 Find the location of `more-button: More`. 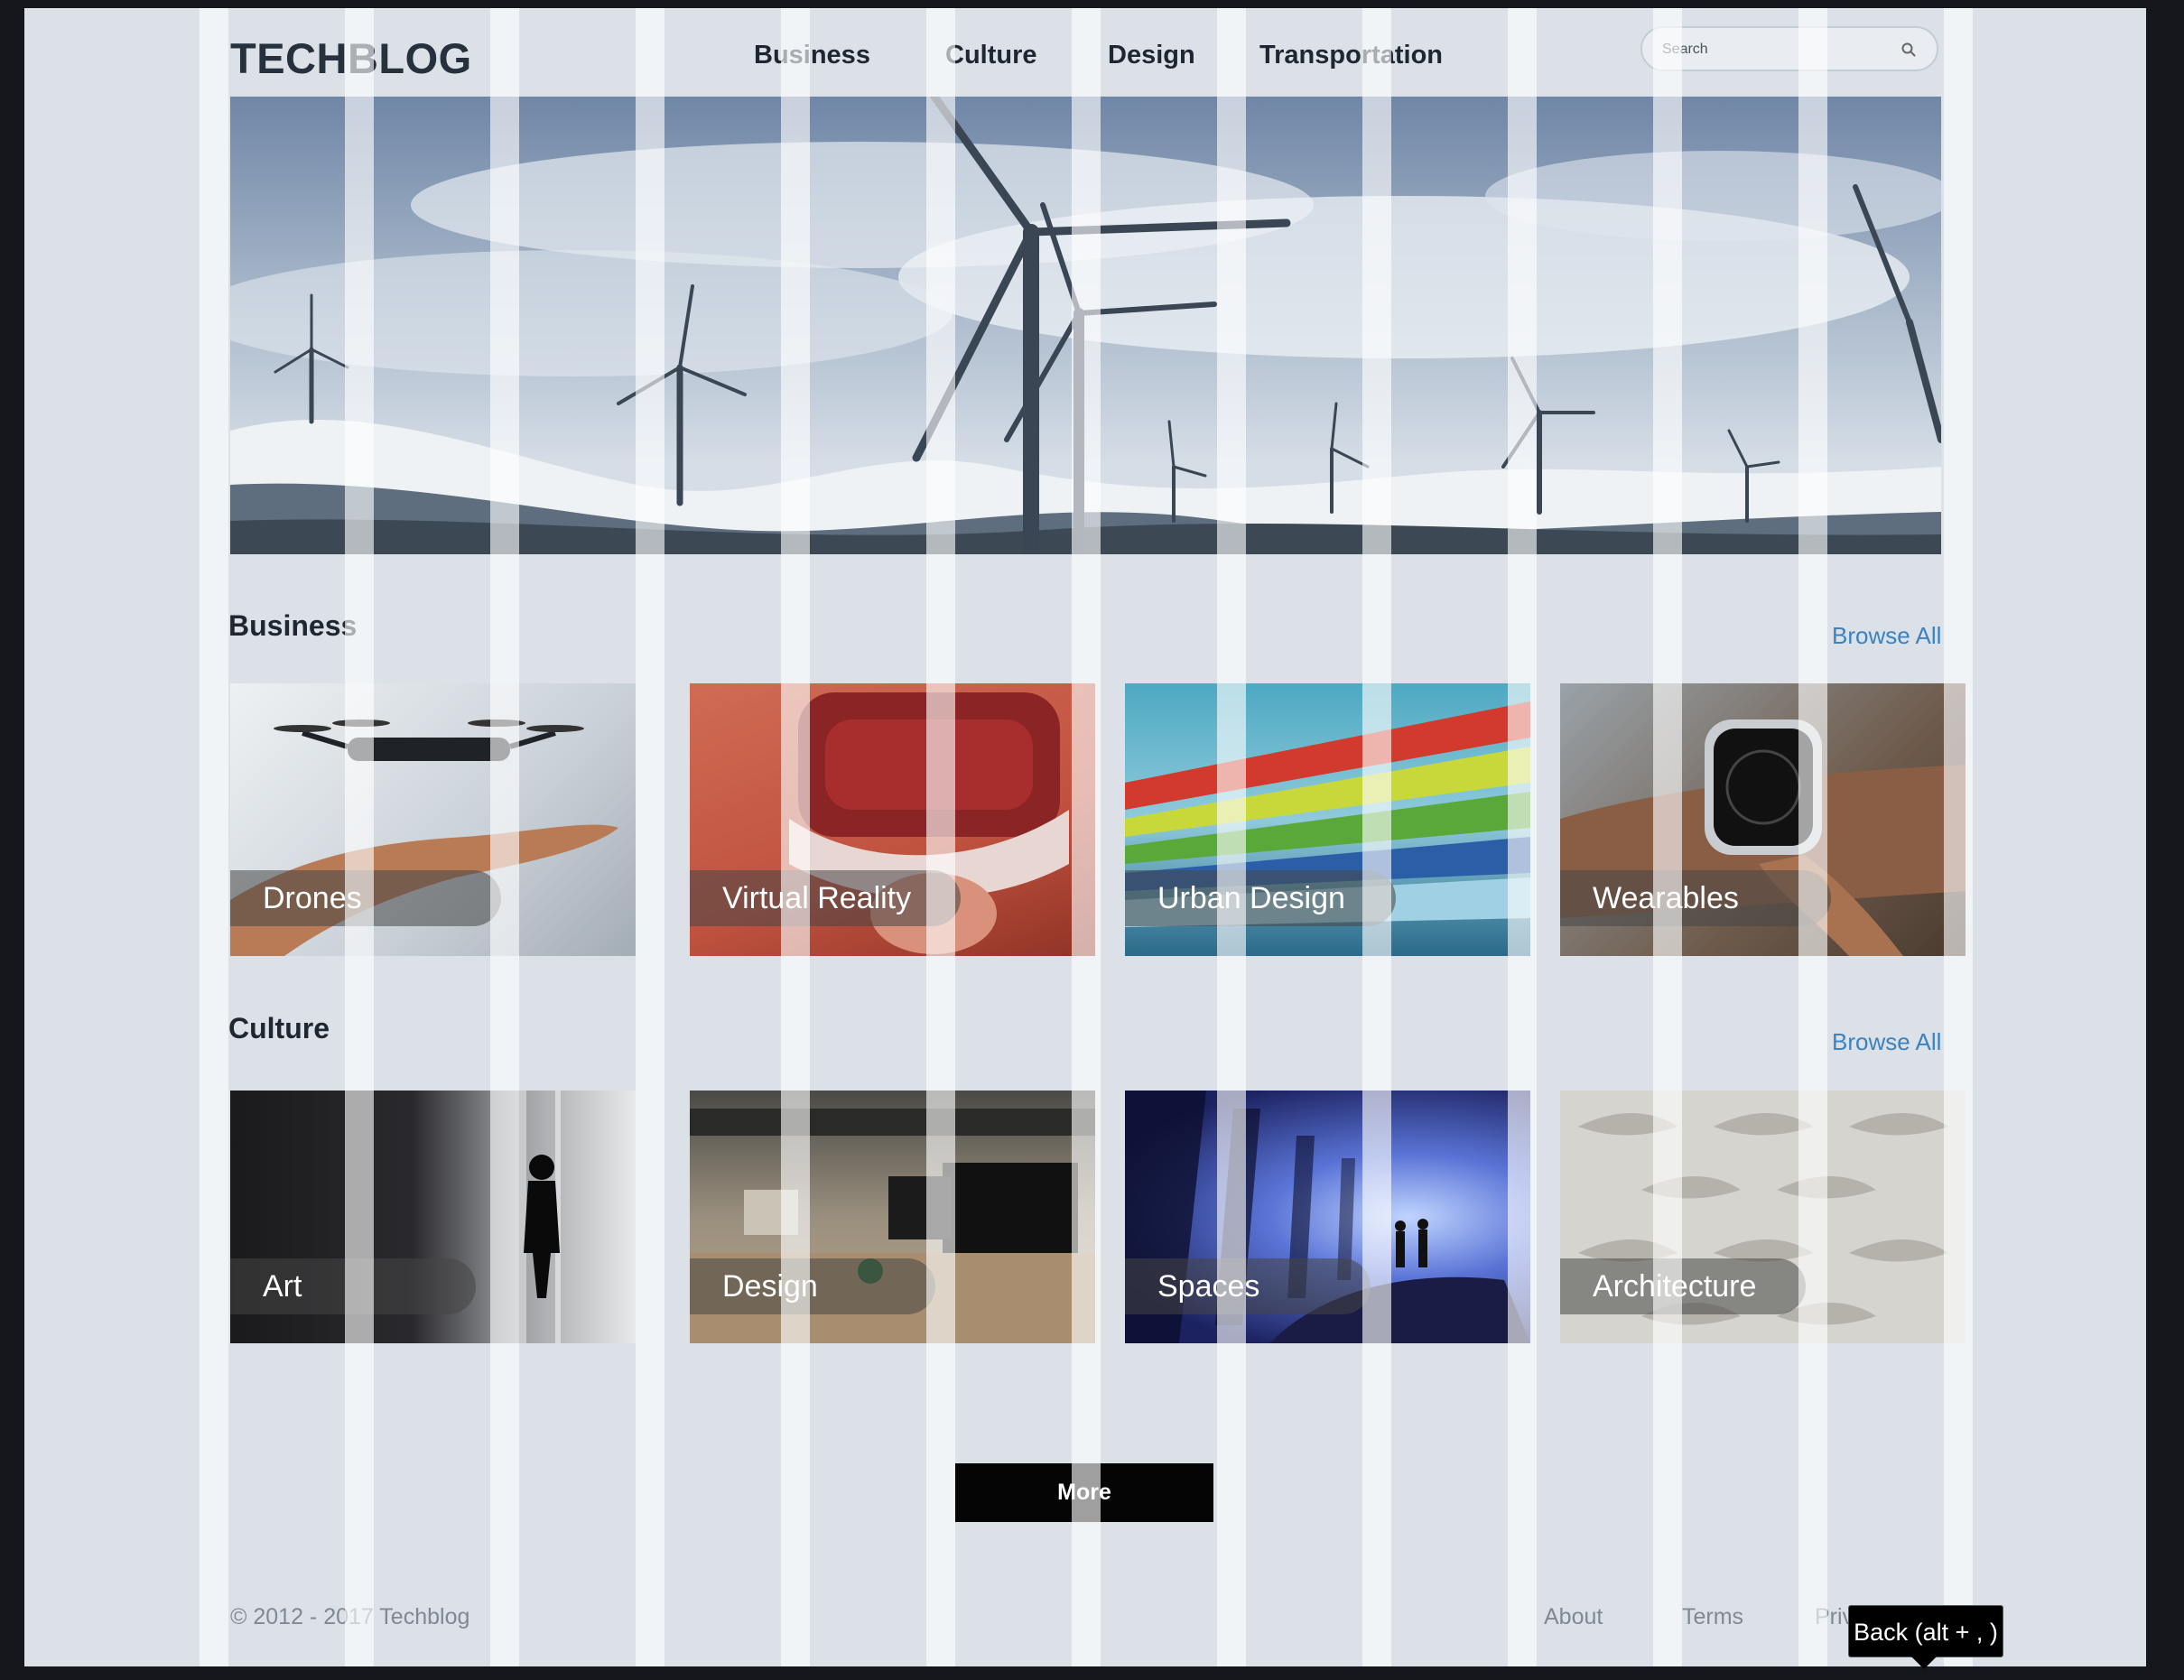

more-button: More is located at coordinates (1084, 1493).